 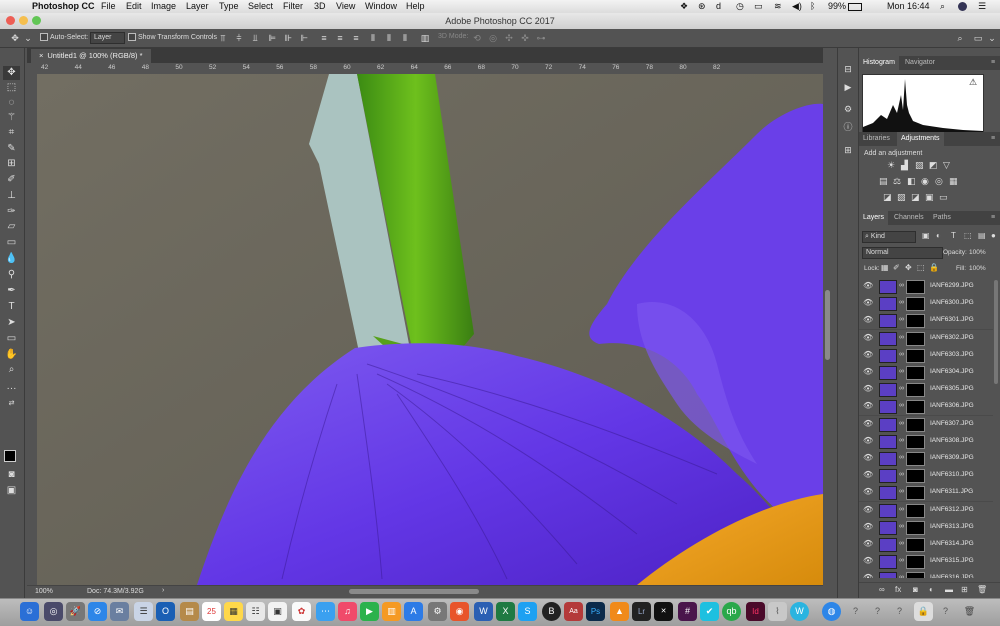 What do you see at coordinates (923, 611) in the screenshot?
I see `keychain-icon: 🔒` at bounding box center [923, 611].